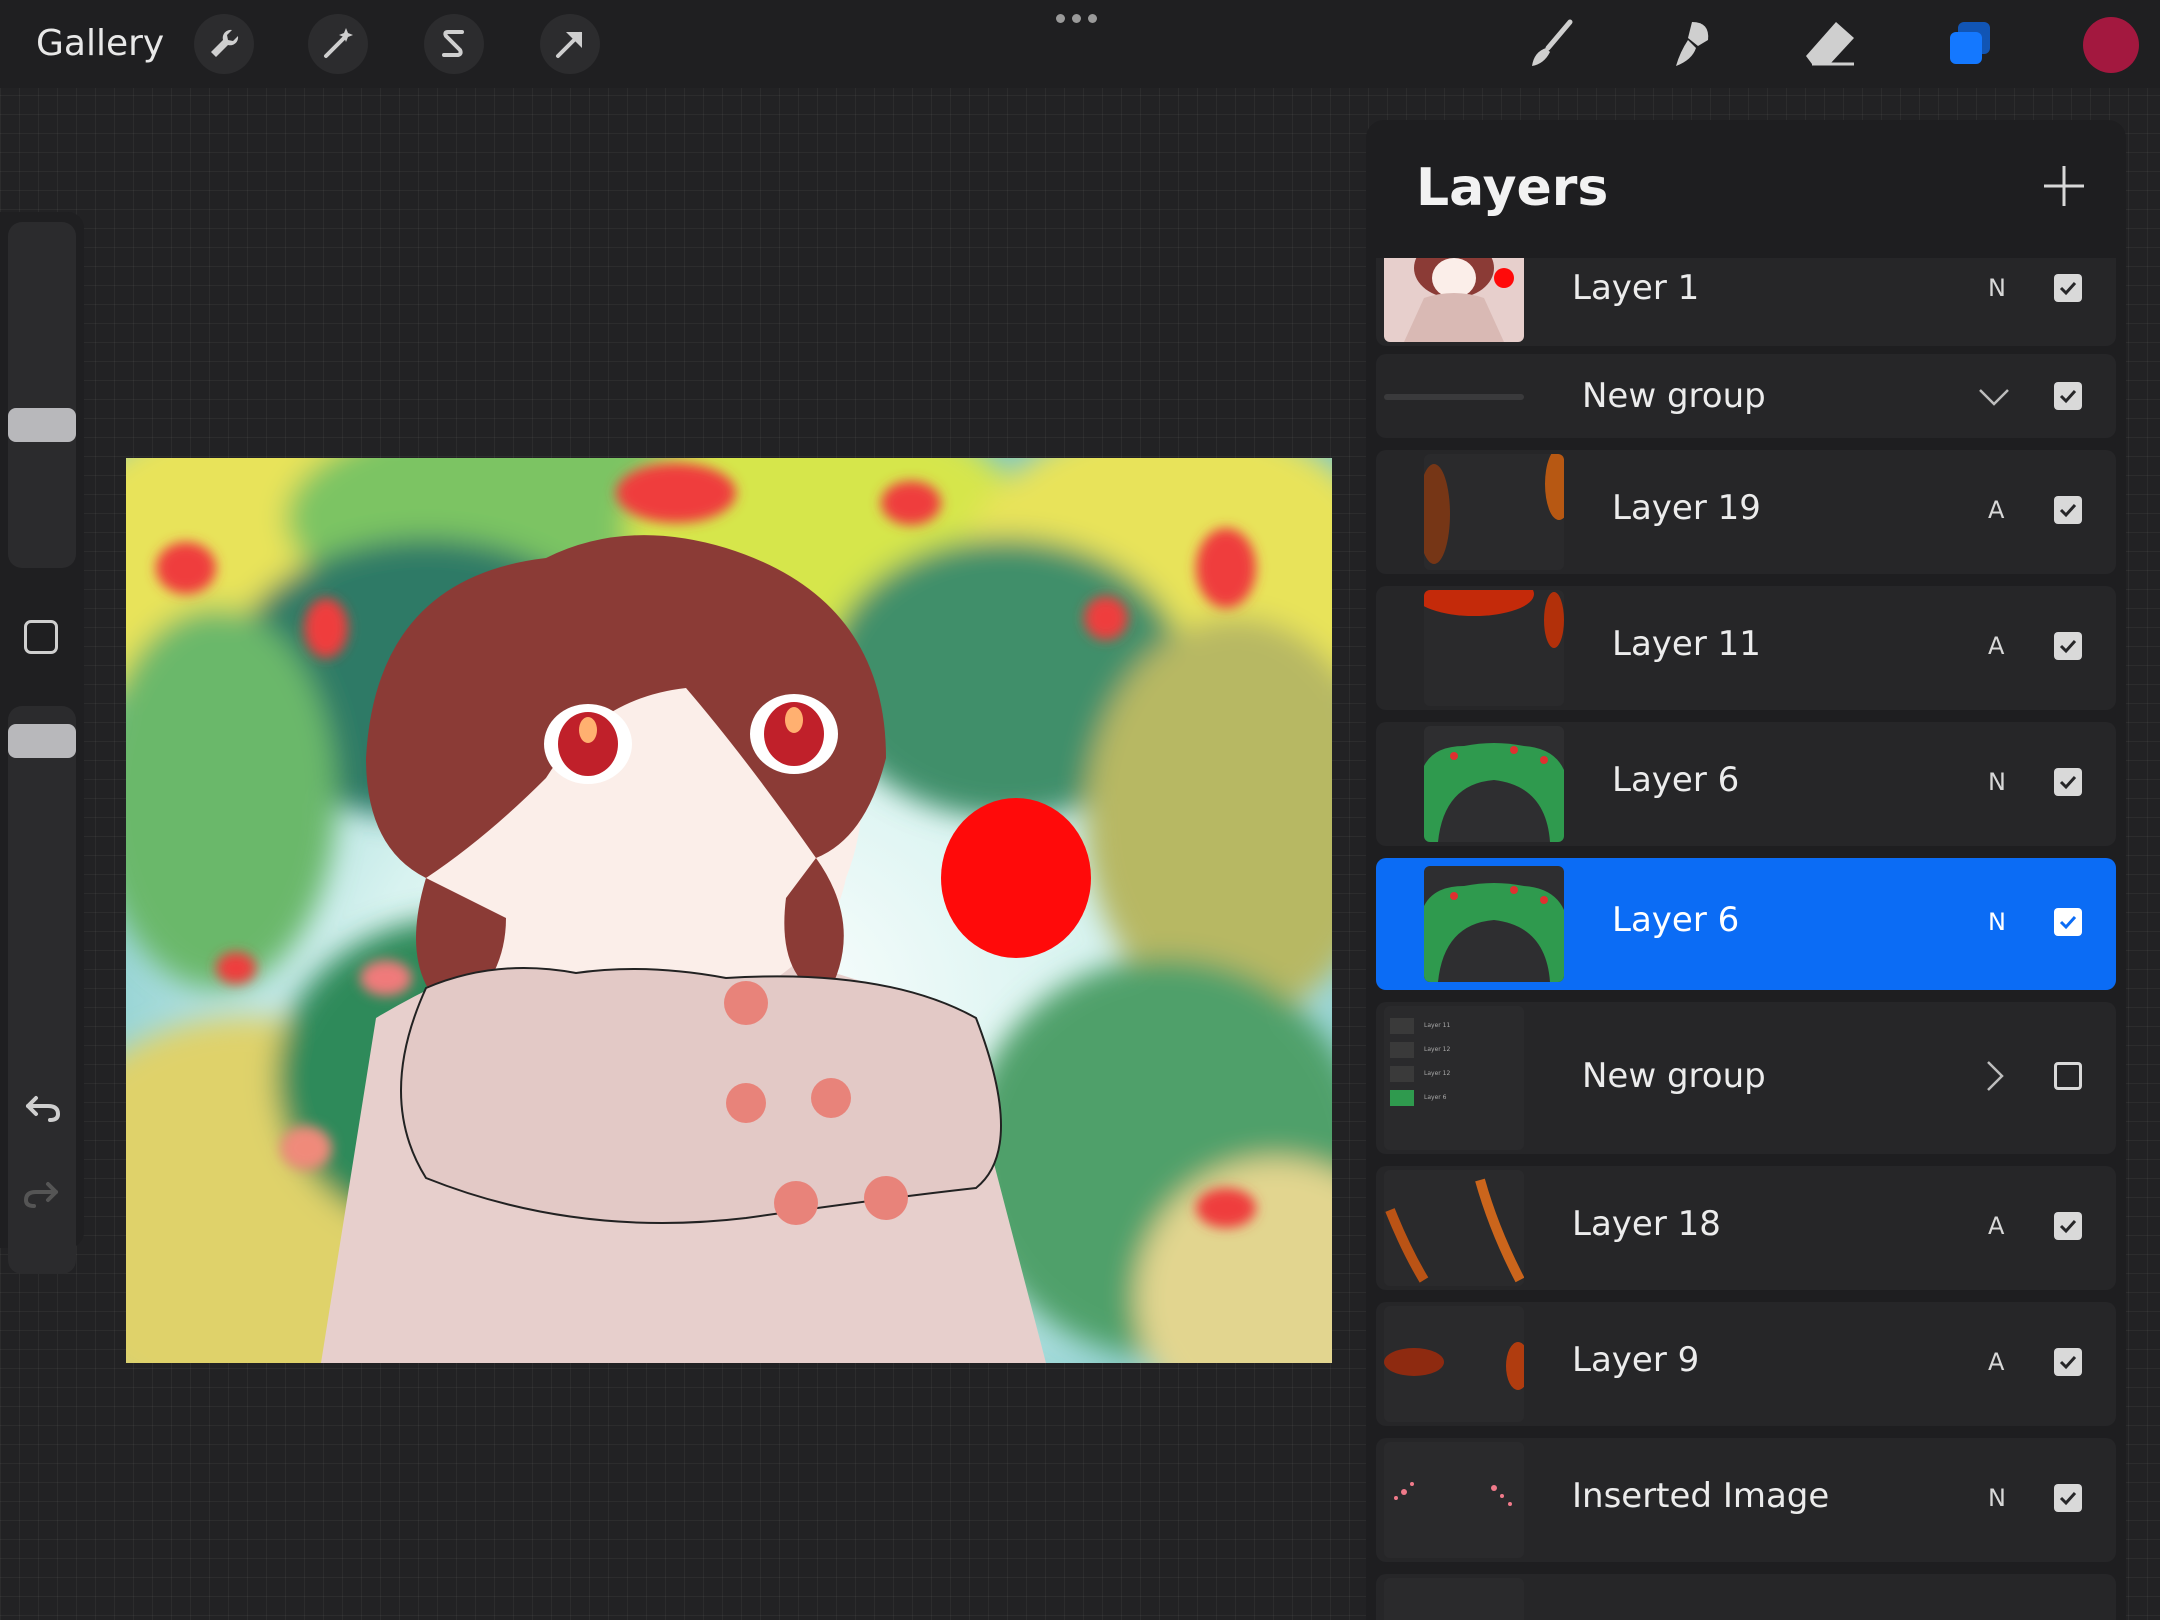 The height and width of the screenshot is (1620, 2160). I want to click on layer-name: Layer 11, so click(1686, 644).